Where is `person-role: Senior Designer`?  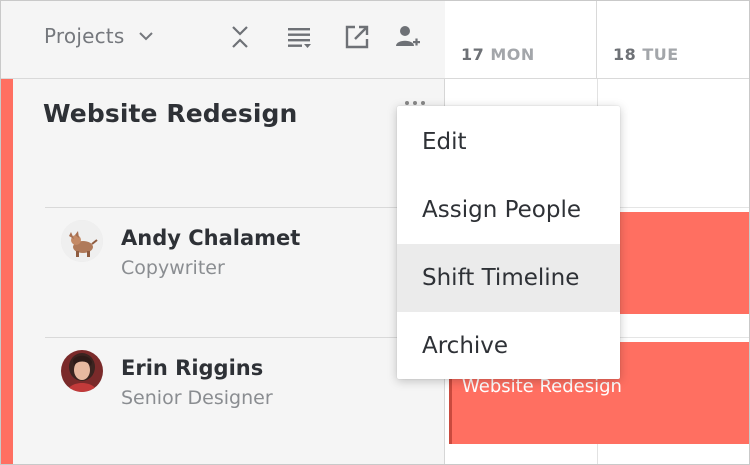
person-role: Senior Designer is located at coordinates (197, 398).